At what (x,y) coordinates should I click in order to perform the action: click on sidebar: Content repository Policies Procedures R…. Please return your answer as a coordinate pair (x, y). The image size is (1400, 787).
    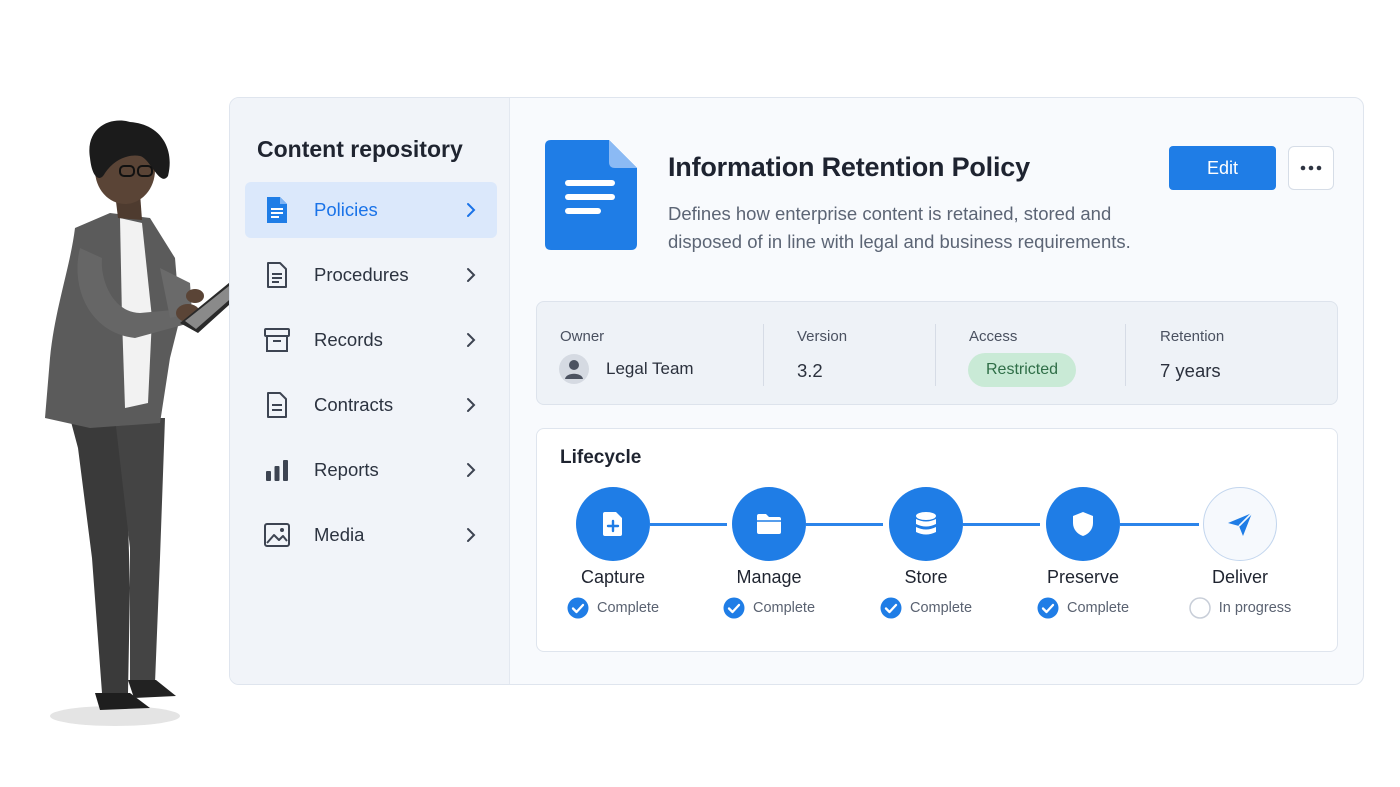
    Looking at the image, I should click on (370, 391).